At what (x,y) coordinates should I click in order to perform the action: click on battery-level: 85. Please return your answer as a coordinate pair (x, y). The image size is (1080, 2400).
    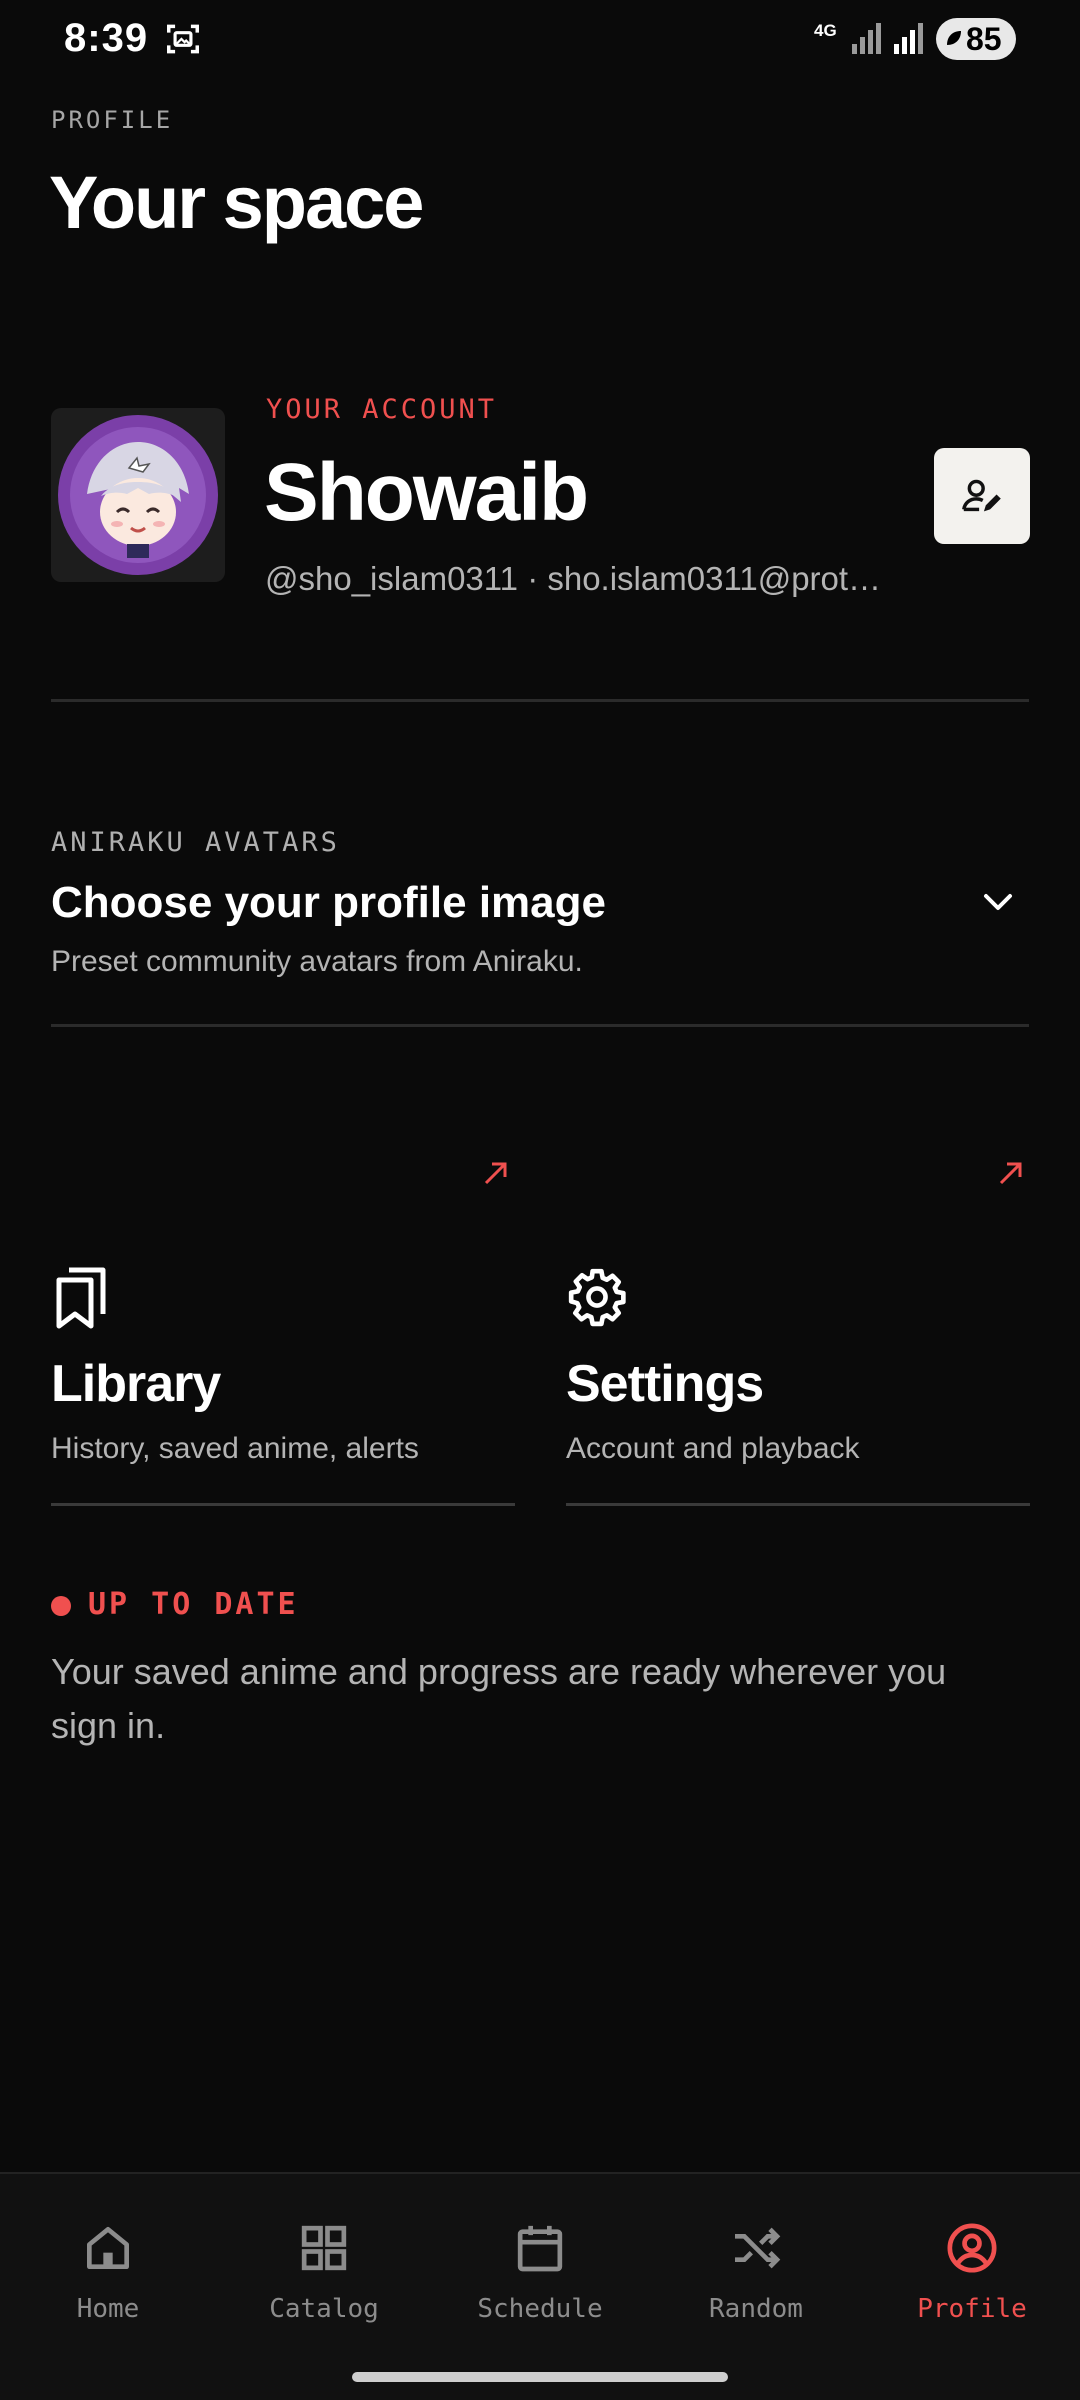
    Looking at the image, I should click on (984, 39).